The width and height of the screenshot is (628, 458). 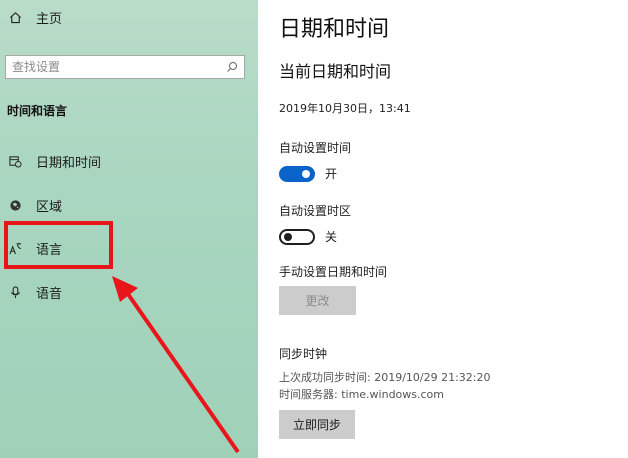 What do you see at coordinates (303, 354) in the screenshot?
I see `sync-clock-heading: 同步时钟` at bounding box center [303, 354].